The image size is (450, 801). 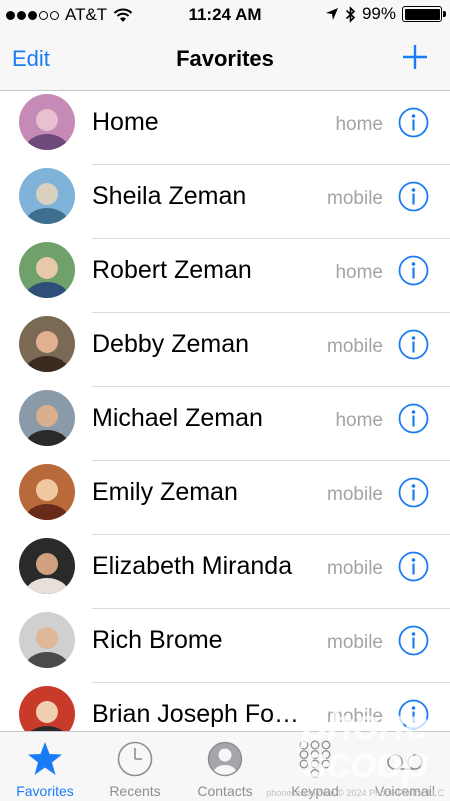 I want to click on contact-name: Robert Zeman, so click(x=172, y=270).